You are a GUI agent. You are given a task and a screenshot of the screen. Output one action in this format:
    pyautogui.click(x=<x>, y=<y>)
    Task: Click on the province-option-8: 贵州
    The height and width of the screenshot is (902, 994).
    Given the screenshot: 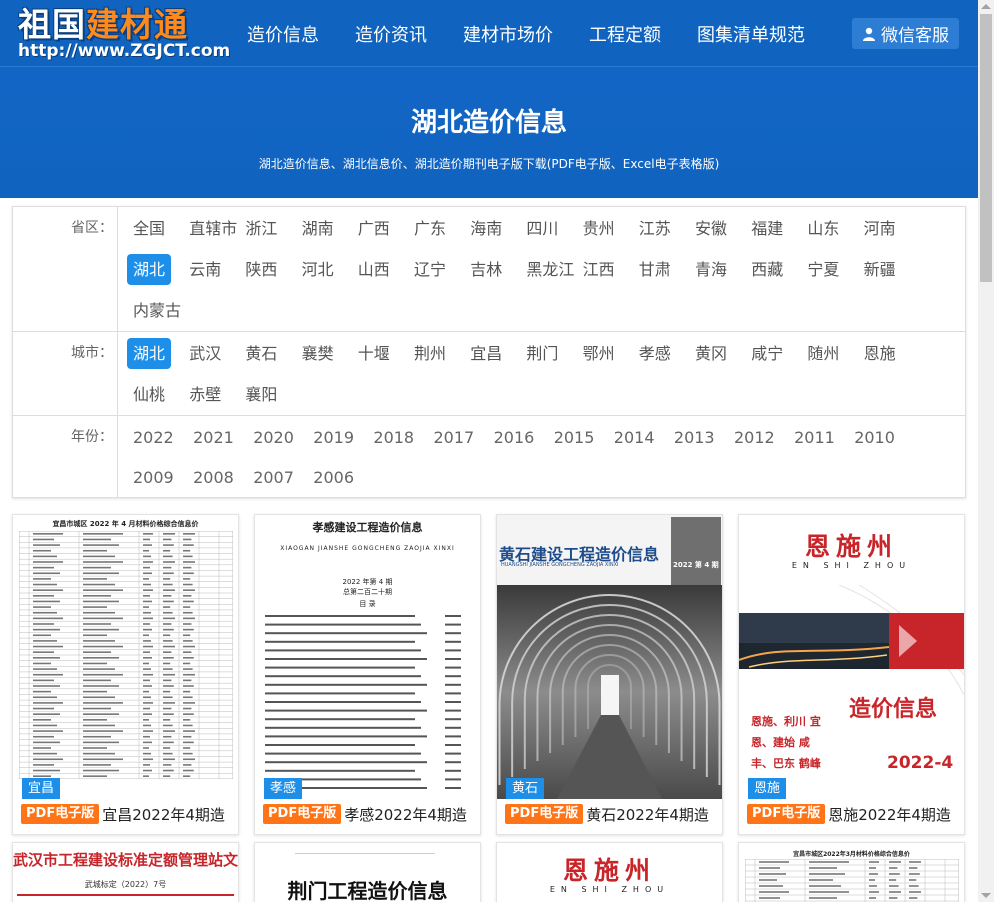 What is the action you would take?
    pyautogui.click(x=599, y=228)
    